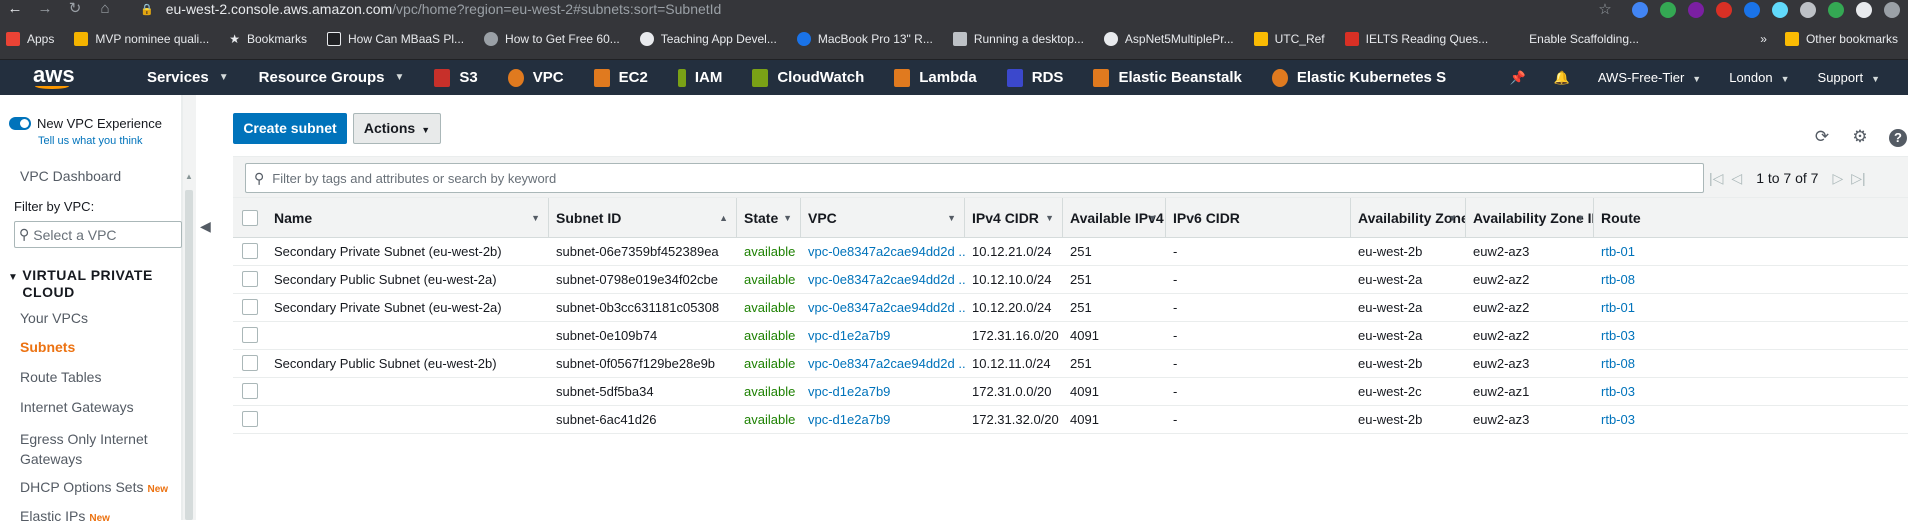 This screenshot has width=1908, height=524. I want to click on account-menu: AWS-Free-Tier ▼, so click(1649, 77).